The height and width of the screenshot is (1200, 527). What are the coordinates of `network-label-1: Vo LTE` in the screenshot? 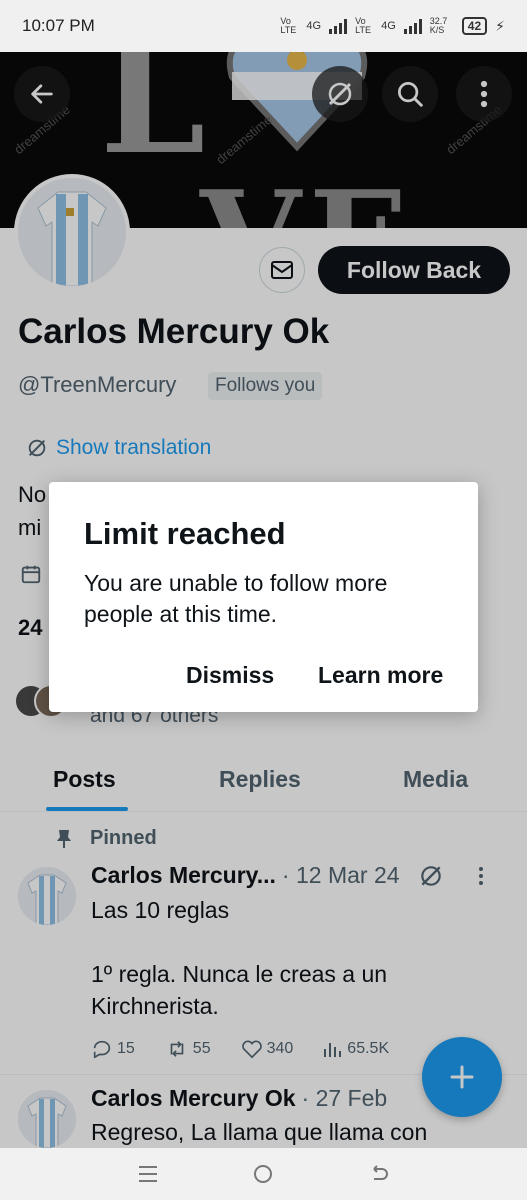 It's located at (288, 25).